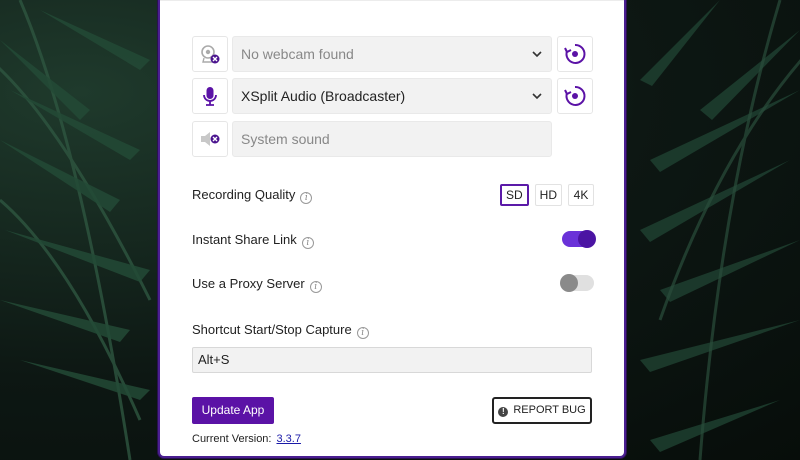 The width and height of the screenshot is (800, 460). I want to click on shortcut-label: Shortcut Start/Stop Capture i, so click(280, 330).